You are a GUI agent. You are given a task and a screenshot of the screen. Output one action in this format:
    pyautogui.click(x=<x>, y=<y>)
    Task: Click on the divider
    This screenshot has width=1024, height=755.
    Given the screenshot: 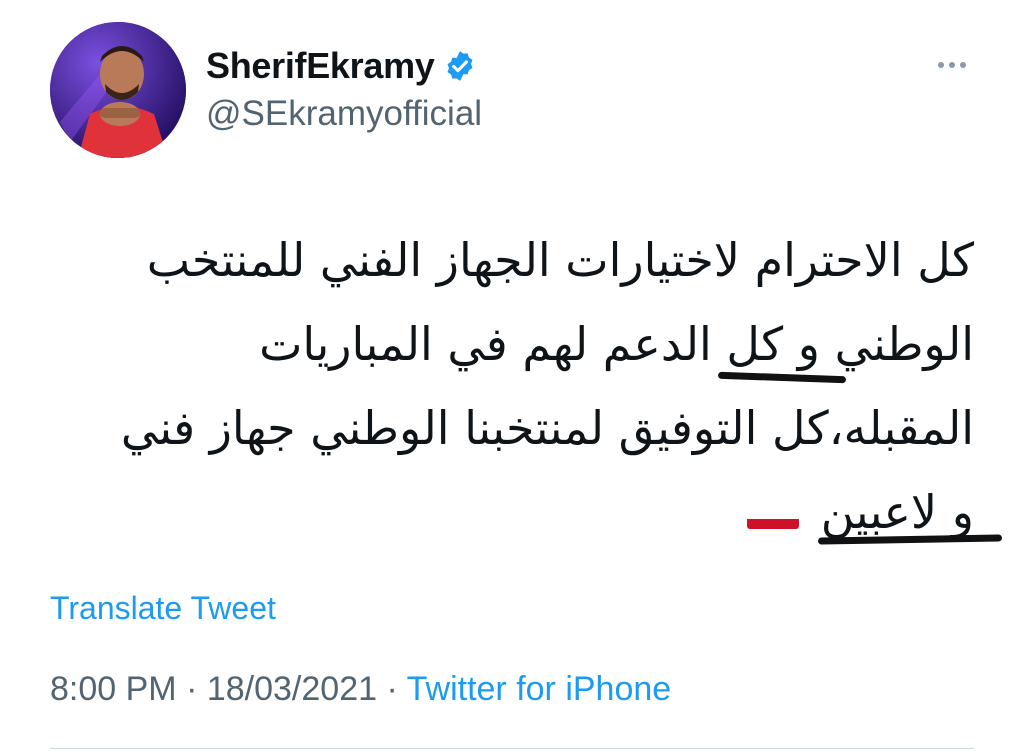 What is the action you would take?
    pyautogui.click(x=512, y=748)
    